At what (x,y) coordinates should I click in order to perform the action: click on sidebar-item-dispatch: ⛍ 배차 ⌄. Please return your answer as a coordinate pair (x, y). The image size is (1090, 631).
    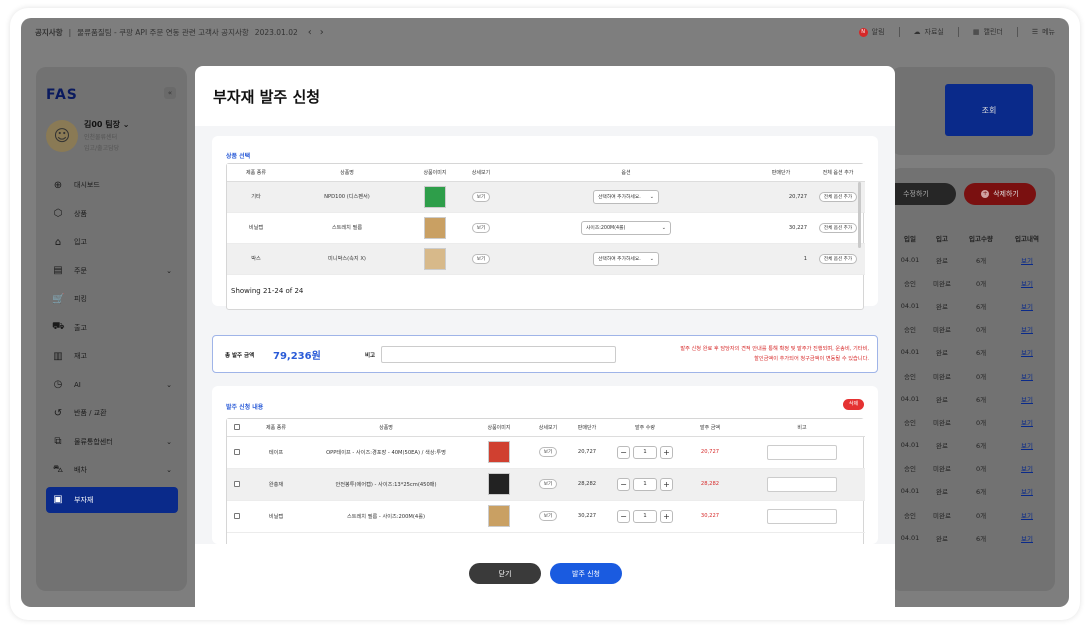
    Looking at the image, I should click on (112, 470).